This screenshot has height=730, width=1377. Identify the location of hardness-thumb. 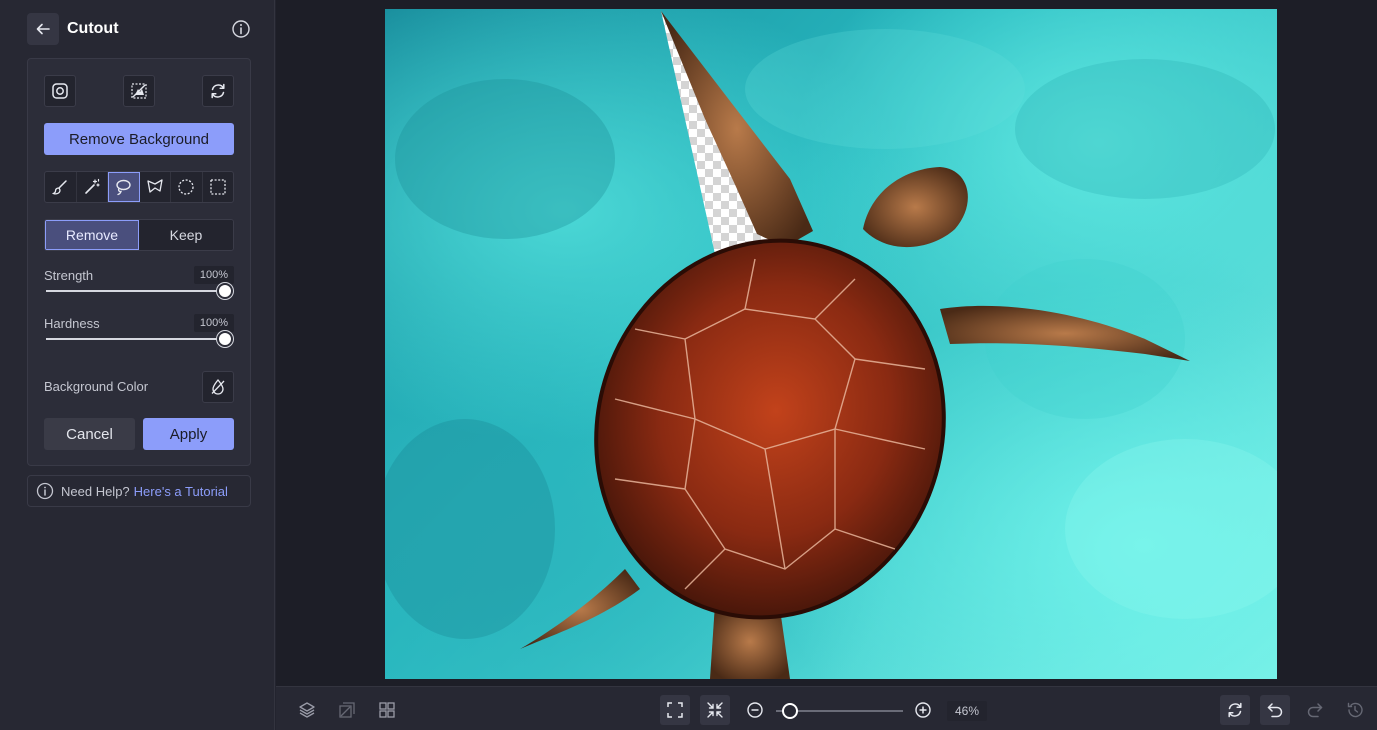
(225, 339).